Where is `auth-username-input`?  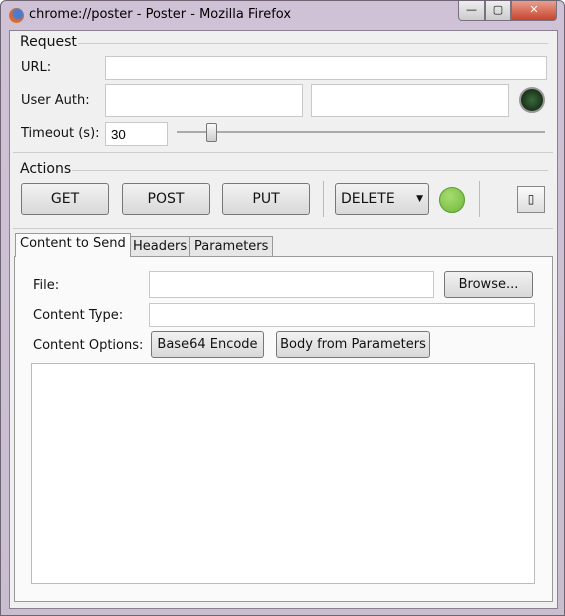
auth-username-input is located at coordinates (204, 100).